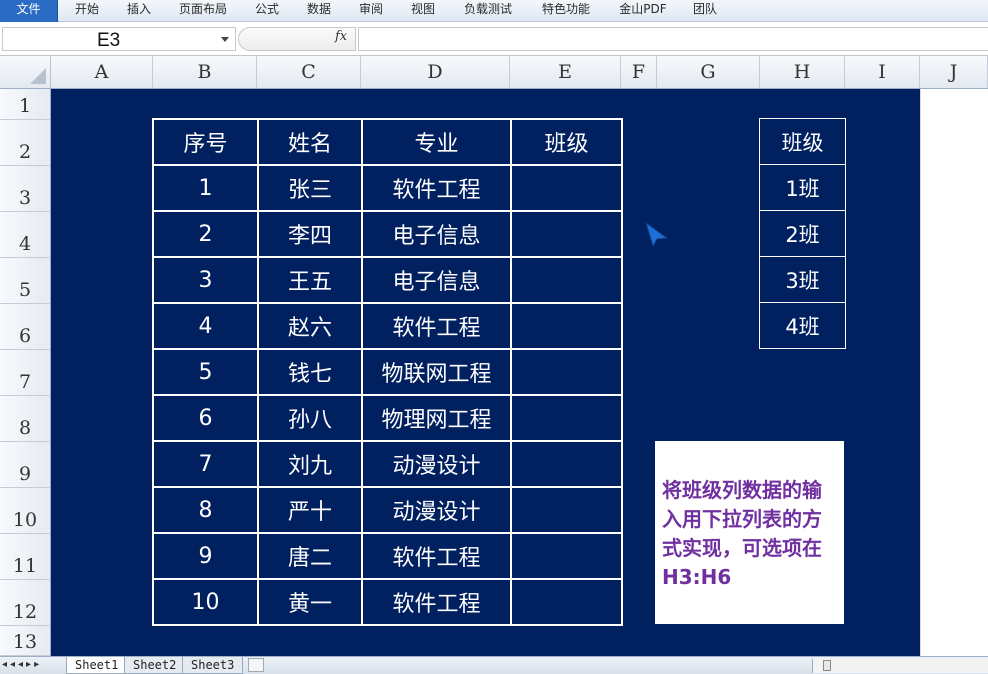 The width and height of the screenshot is (988, 674). I want to click on row-header: 11, so click(25, 557).